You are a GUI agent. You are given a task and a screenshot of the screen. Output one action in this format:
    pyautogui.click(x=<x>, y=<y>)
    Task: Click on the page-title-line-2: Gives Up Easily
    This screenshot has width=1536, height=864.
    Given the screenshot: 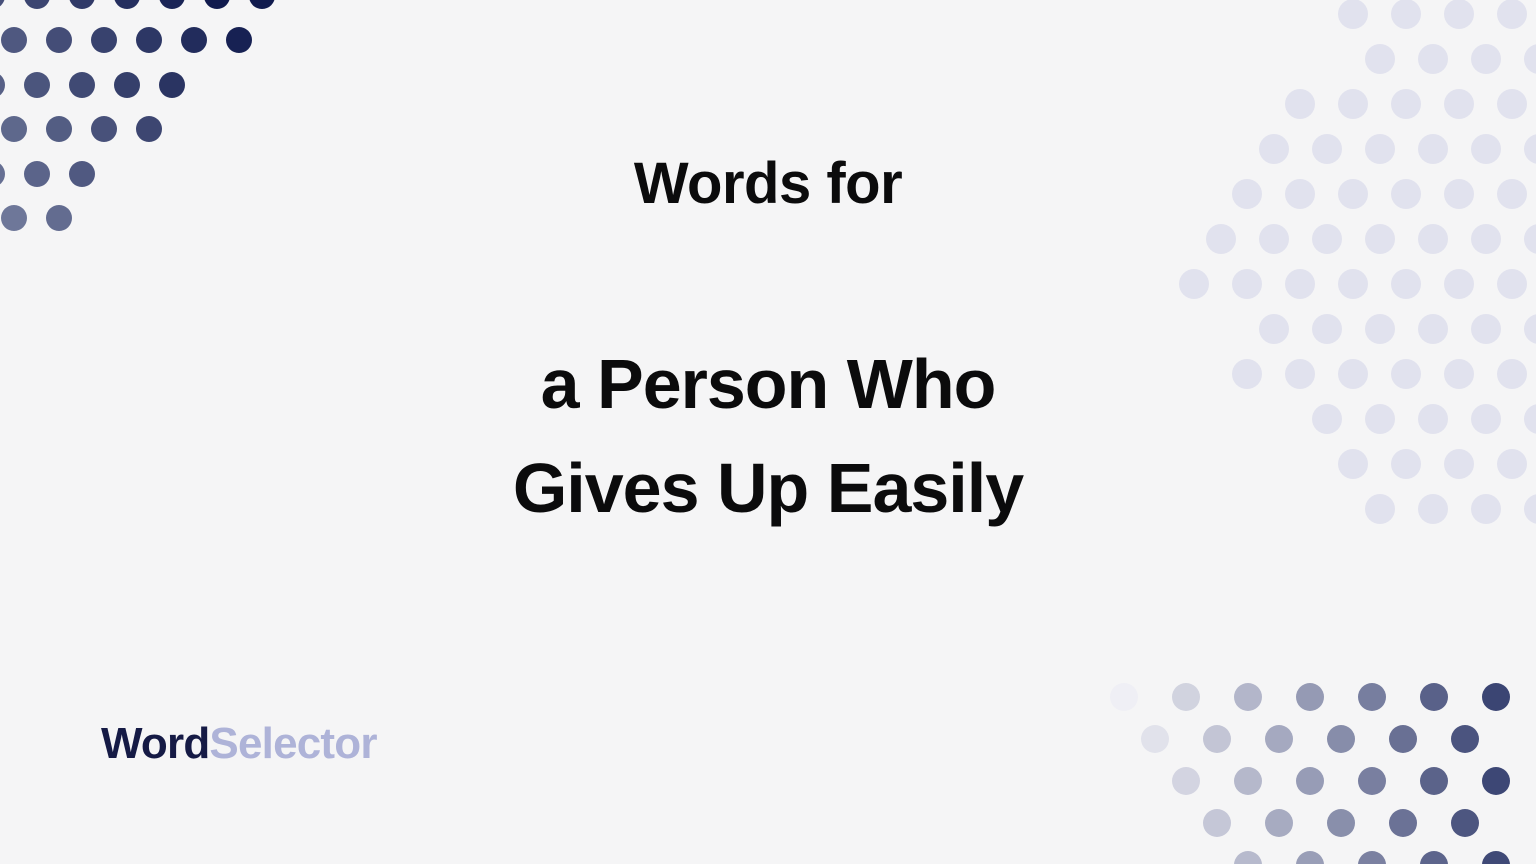 What is the action you would take?
    pyautogui.click(x=768, y=487)
    